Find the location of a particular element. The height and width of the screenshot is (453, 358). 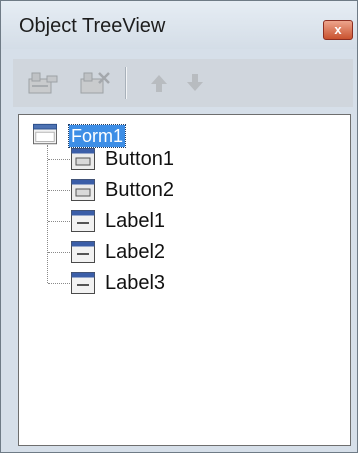

move-up-button is located at coordinates (159, 83).